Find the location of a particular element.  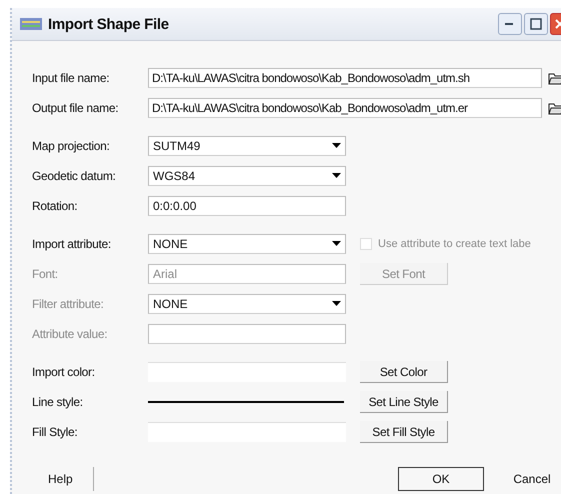

dropdown: SUTM49 is located at coordinates (247, 146).